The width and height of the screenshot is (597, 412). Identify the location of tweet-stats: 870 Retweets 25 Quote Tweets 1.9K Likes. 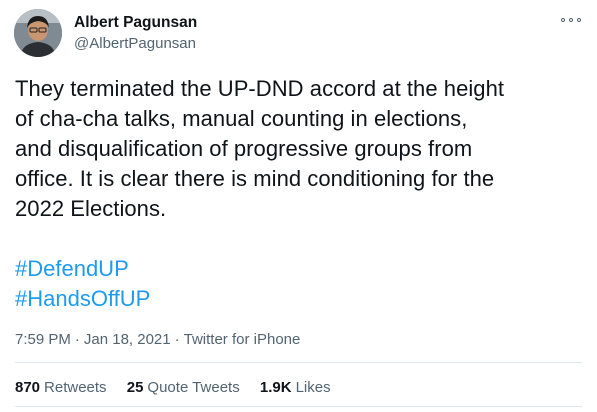
(181, 388).